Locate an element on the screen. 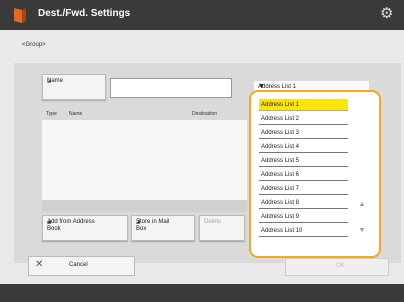  address-list-option-2: Address List 2 is located at coordinates (303, 119).